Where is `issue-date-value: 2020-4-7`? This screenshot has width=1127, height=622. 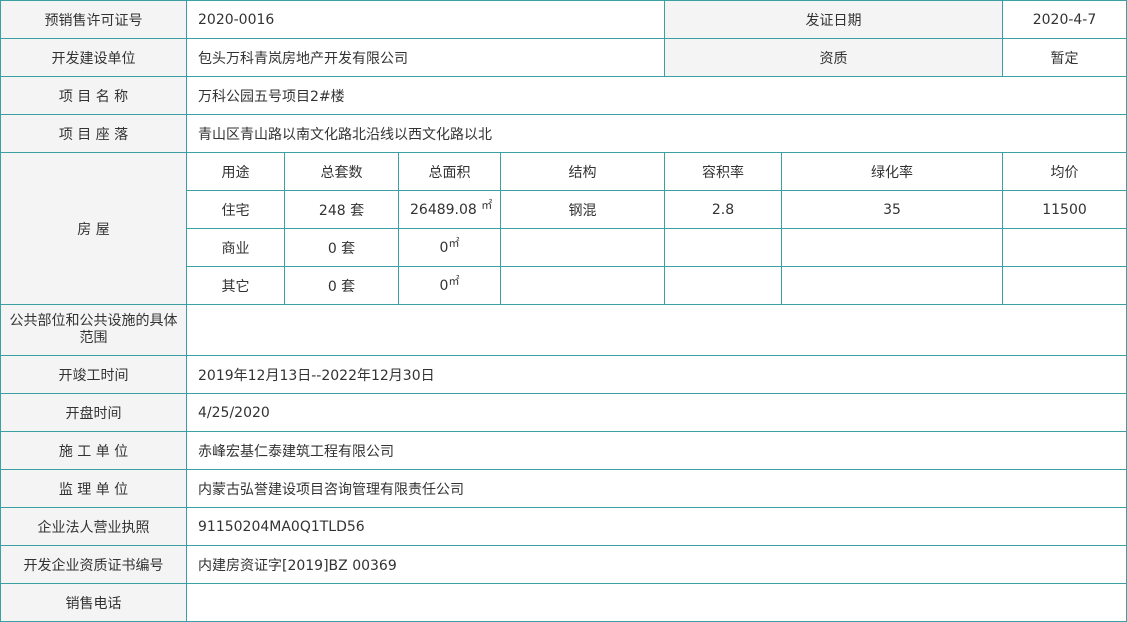
issue-date-value: 2020-4-7 is located at coordinates (1064, 19).